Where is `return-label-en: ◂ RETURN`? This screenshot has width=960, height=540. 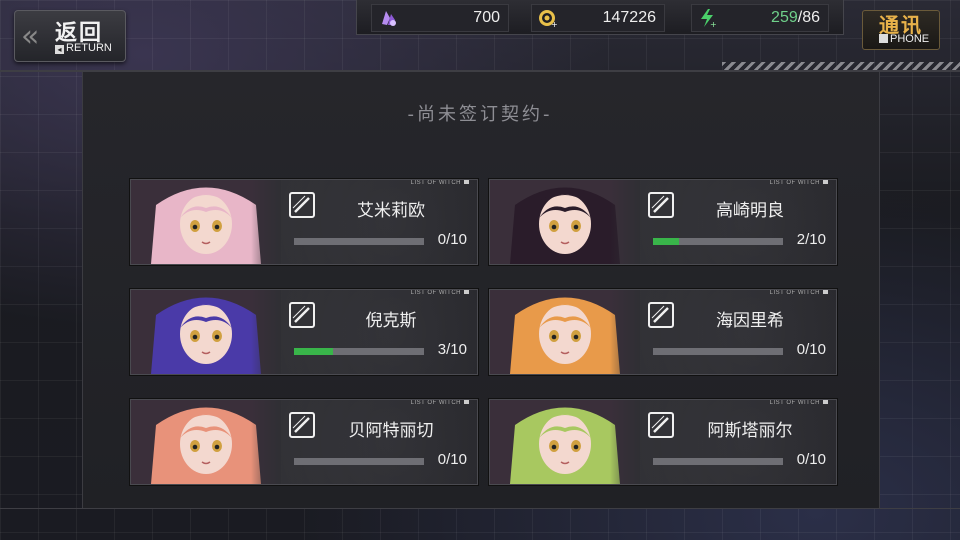
return-label-en: ◂ RETURN is located at coordinates (83, 48).